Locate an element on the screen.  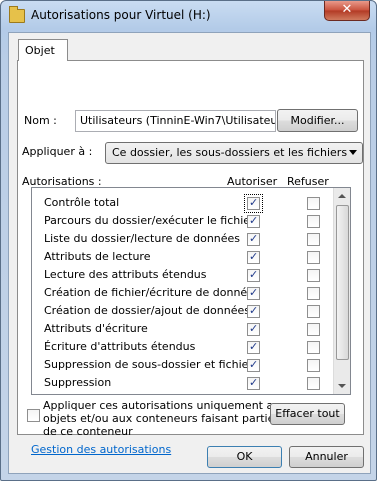
scroll-thumb is located at coordinates (342, 282).